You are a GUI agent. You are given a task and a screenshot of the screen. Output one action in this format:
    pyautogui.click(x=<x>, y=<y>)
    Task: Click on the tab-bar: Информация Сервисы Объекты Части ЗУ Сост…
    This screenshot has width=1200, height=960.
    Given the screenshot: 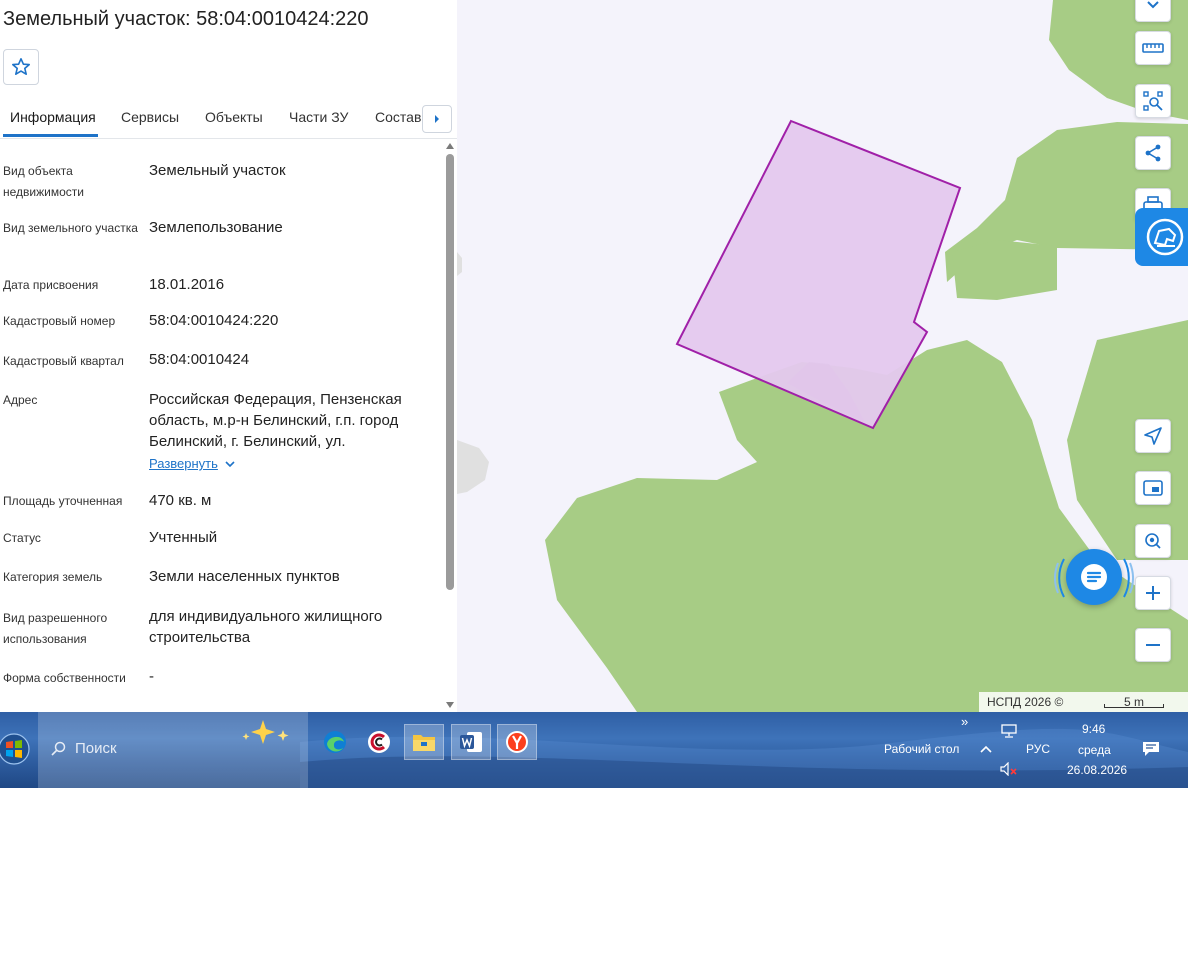 What is the action you would take?
    pyautogui.click(x=228, y=119)
    